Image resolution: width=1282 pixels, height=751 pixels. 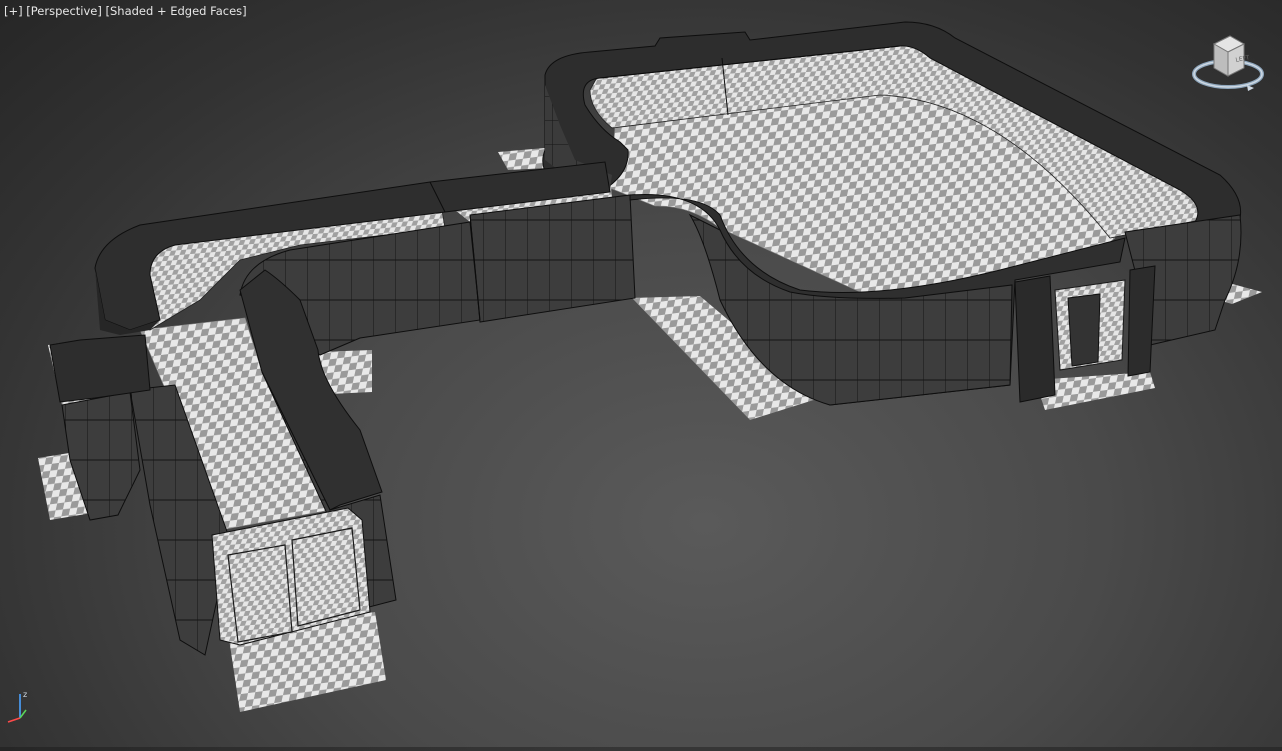 What do you see at coordinates (176, 11) in the screenshot?
I see `viewport-shading-menu: [Shaded + Edged Faces]` at bounding box center [176, 11].